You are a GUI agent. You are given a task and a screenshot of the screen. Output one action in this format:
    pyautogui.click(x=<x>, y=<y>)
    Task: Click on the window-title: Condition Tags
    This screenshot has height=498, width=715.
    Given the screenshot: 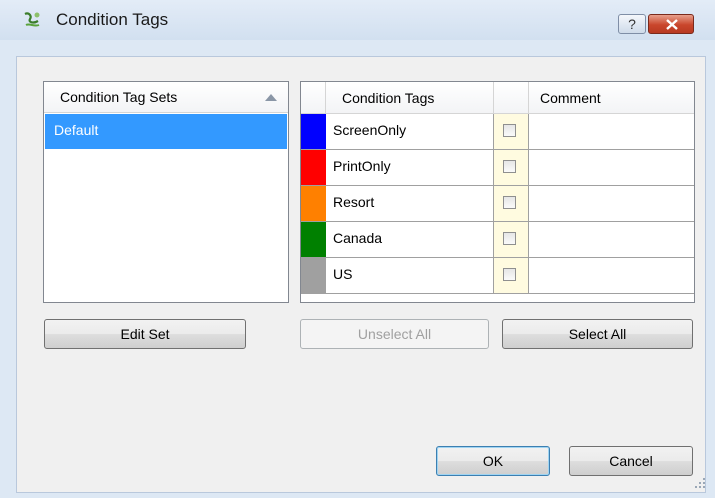 What is the action you would take?
    pyautogui.click(x=112, y=19)
    